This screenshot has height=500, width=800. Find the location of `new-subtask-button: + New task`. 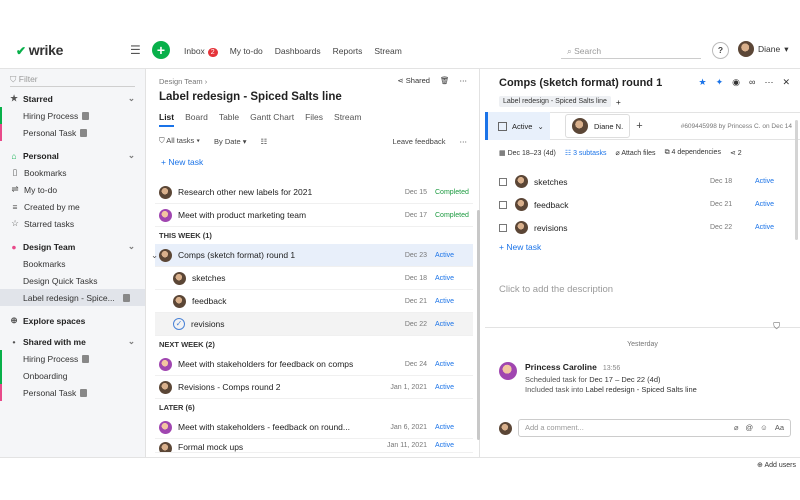

new-subtask-button: + New task is located at coordinates (520, 247).